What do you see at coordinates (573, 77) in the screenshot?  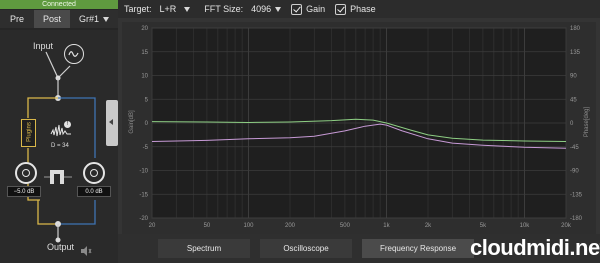 I see `y-right-tick-label: 90` at bounding box center [573, 77].